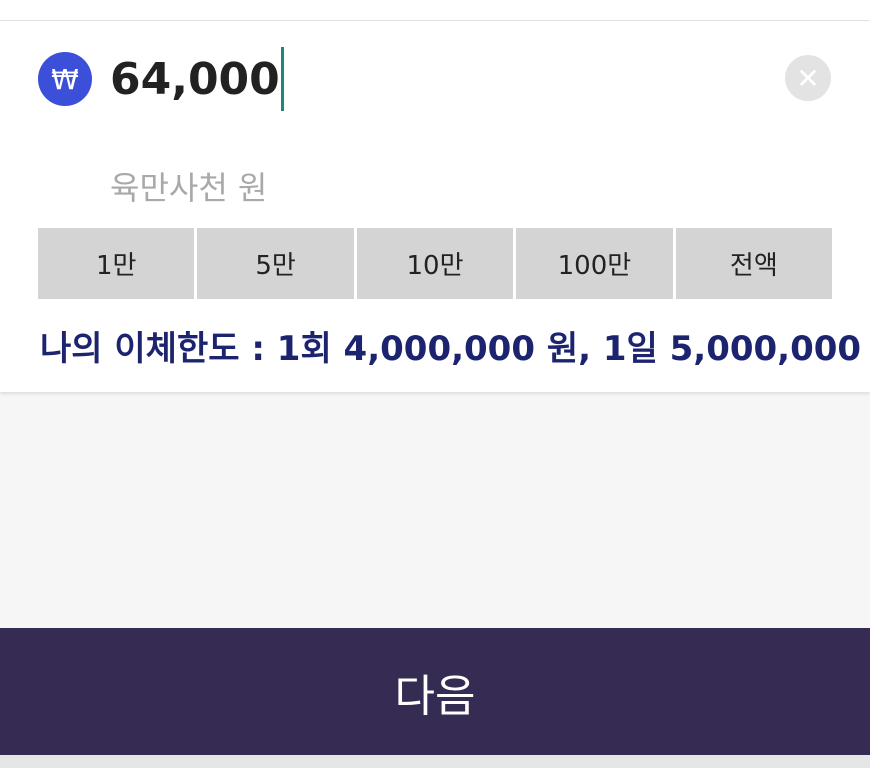  I want to click on won-currency-icon: ₩, so click(65, 79).